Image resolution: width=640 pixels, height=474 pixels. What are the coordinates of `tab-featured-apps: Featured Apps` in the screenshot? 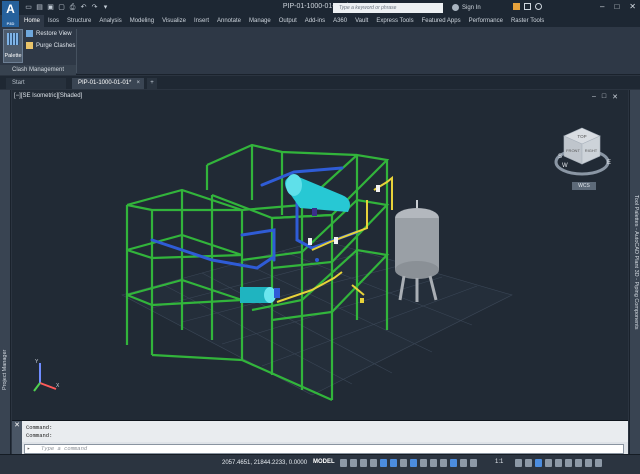 It's located at (441, 21).